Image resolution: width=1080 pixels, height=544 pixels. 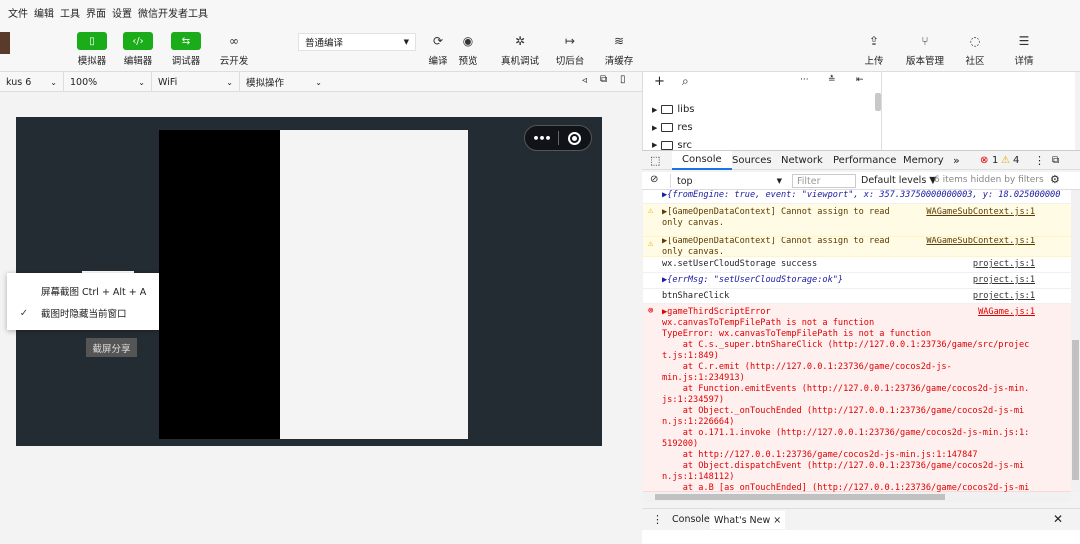 I want to click on kebab-menu-icon: ⋮, so click(x=1039, y=160).